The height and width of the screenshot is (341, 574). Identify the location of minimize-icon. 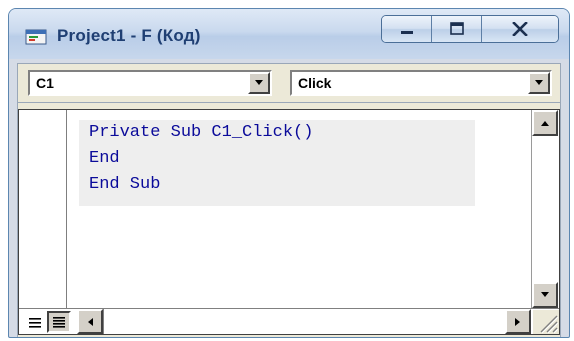
(406, 32).